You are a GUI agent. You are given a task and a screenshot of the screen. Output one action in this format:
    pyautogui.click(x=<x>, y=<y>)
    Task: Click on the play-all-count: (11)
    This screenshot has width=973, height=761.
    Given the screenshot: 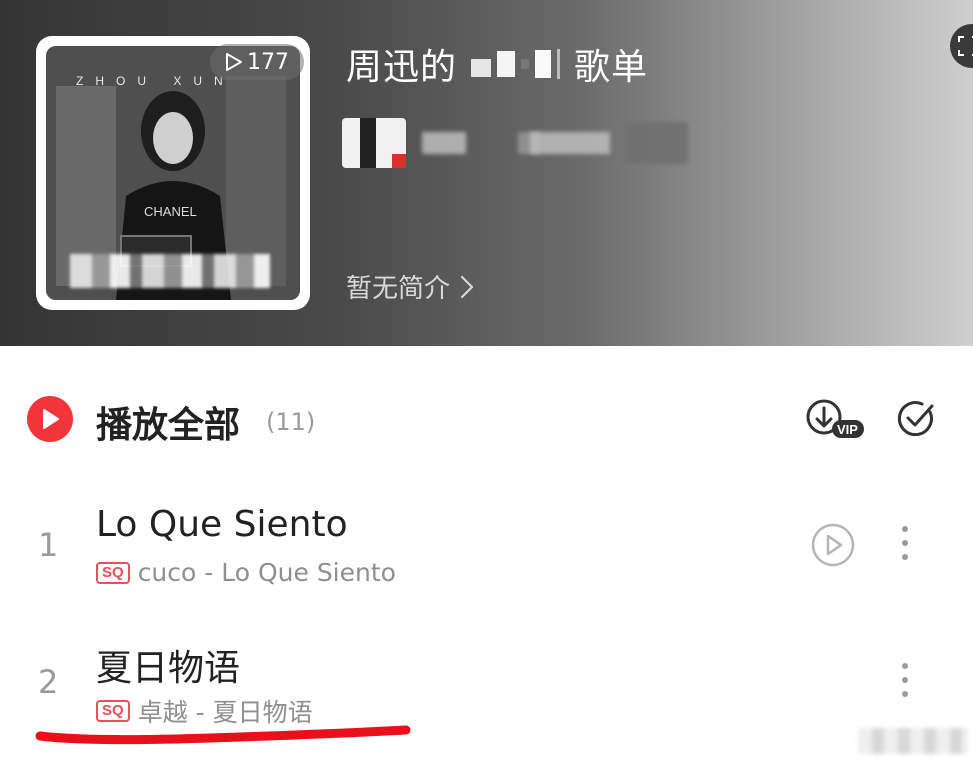 What is the action you would take?
    pyautogui.click(x=291, y=422)
    